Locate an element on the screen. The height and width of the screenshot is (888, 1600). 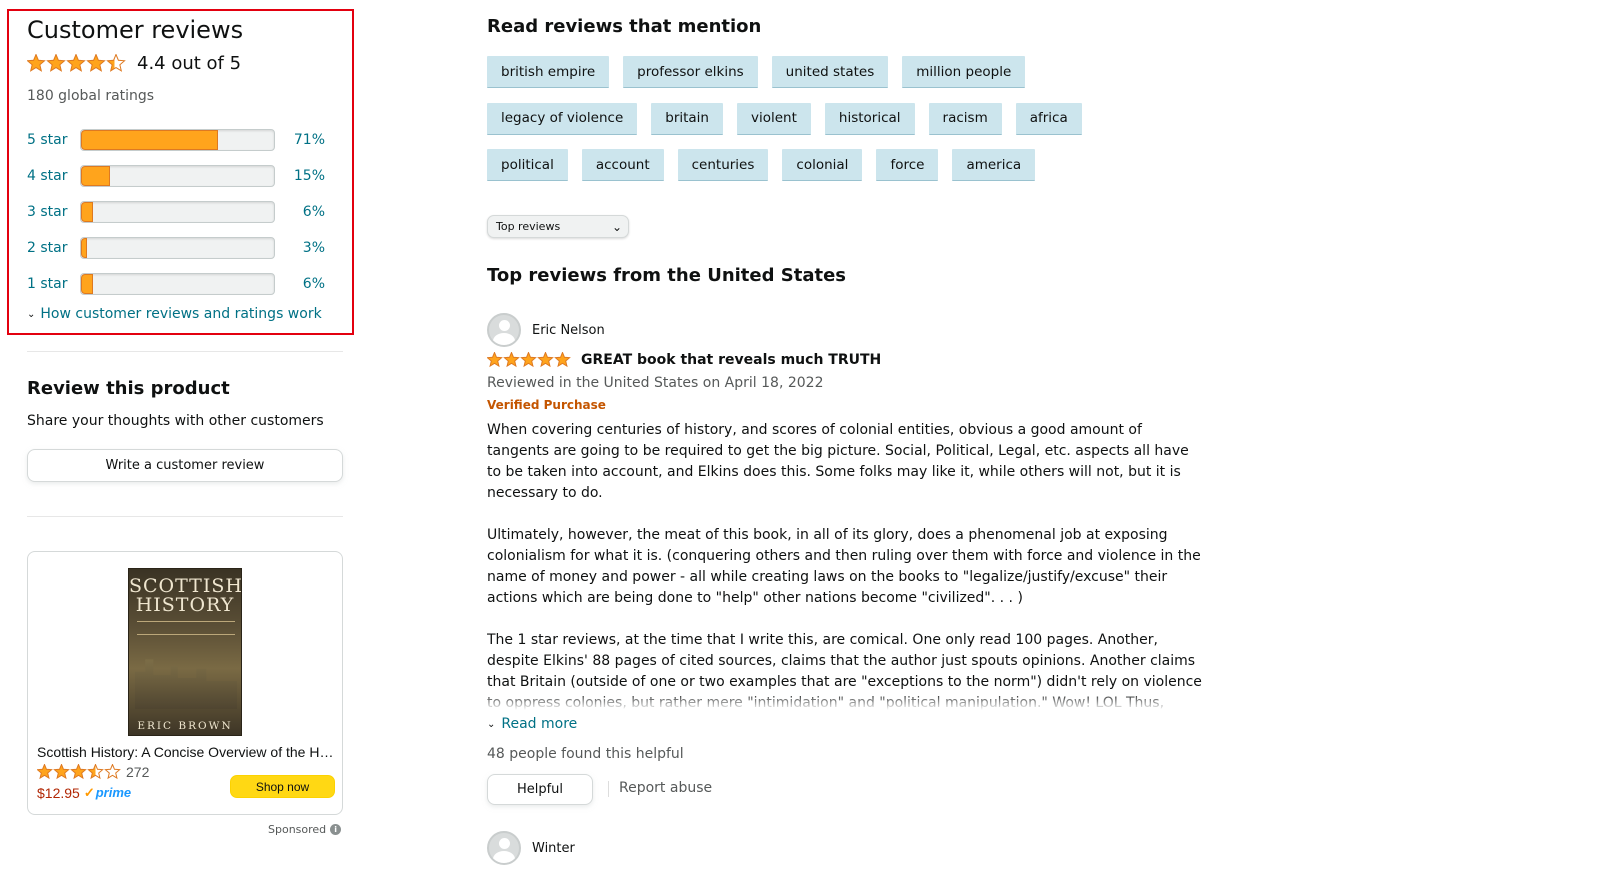
verified-purchase-badge: Verified Purchase is located at coordinates (546, 405).